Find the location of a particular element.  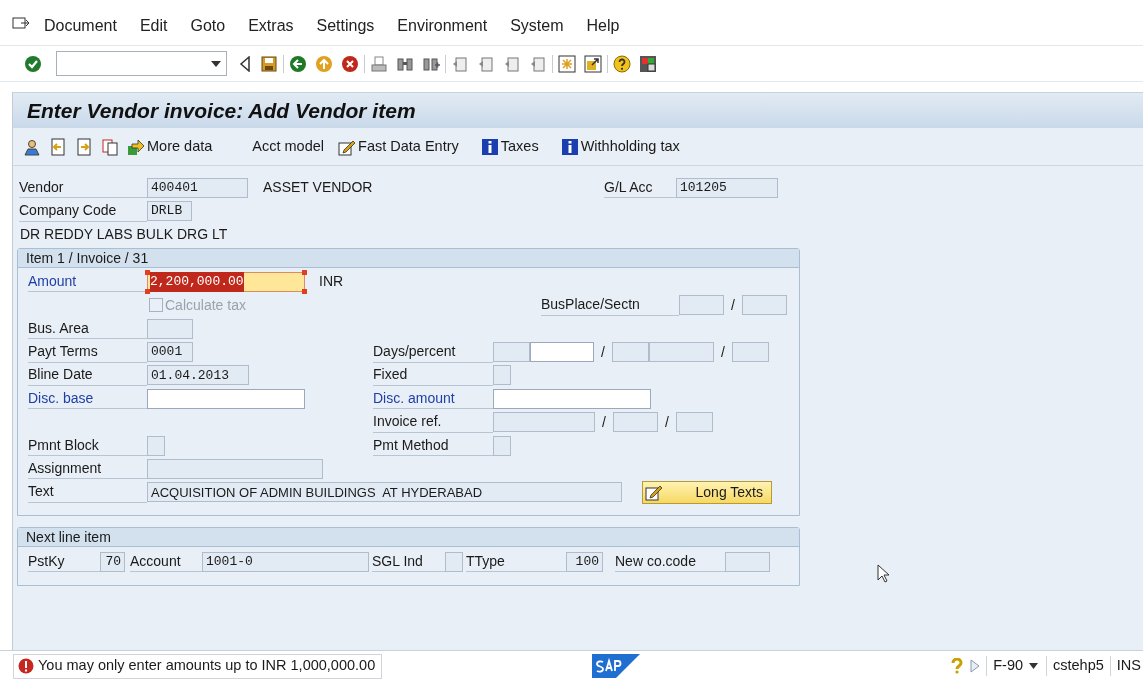

toolbar-button: Fast Data Entry is located at coordinates (398, 146).